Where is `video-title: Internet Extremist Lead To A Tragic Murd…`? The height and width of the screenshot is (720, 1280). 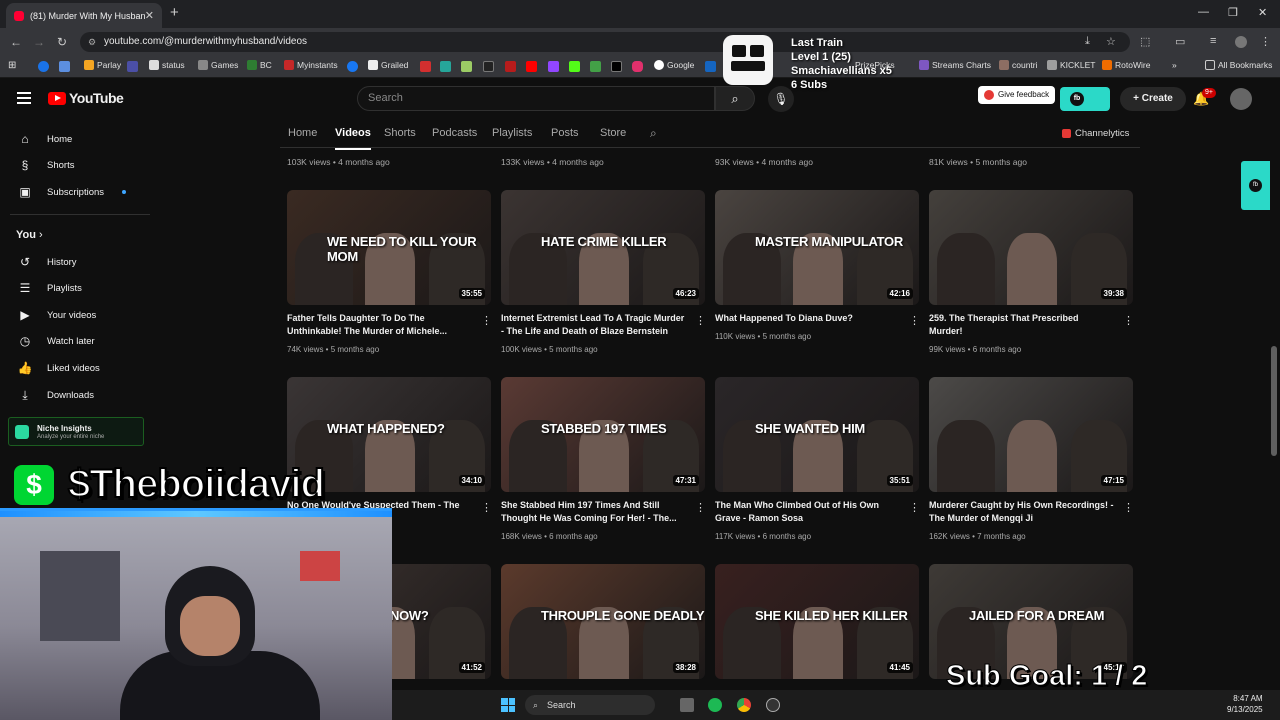
video-title: Internet Extremist Lead To A Tragic Murd… is located at coordinates (593, 325).